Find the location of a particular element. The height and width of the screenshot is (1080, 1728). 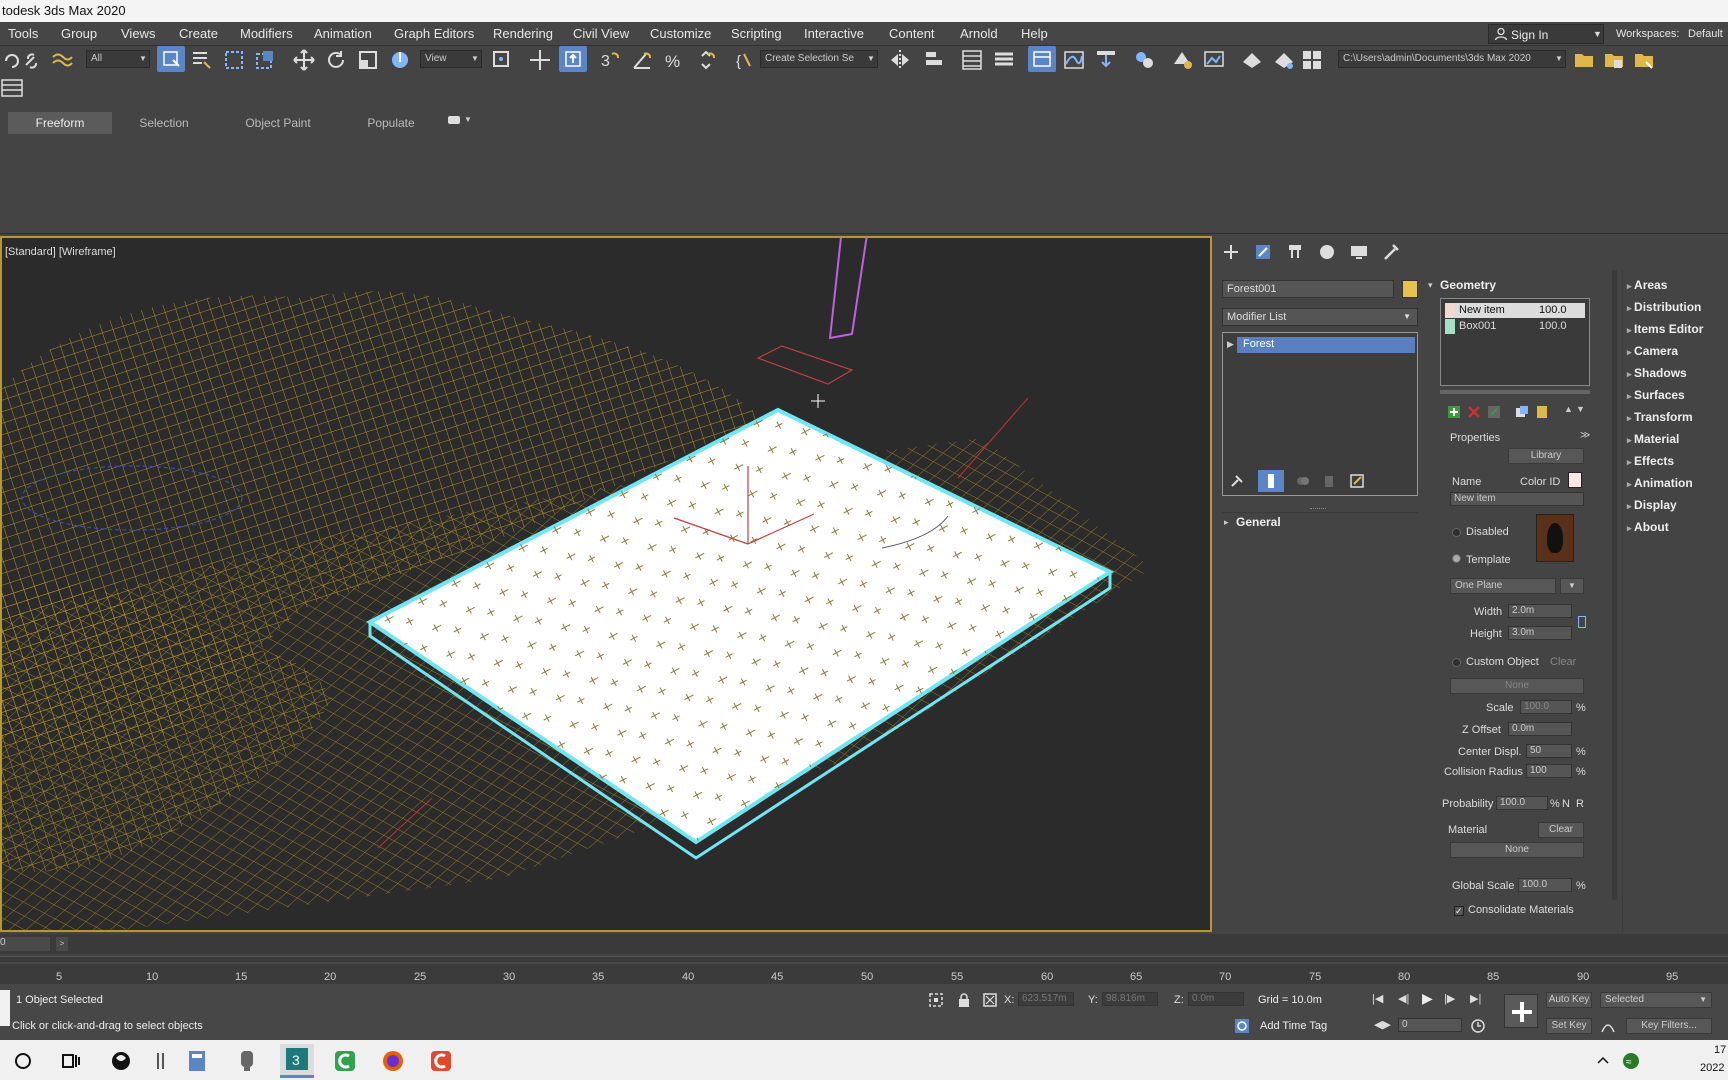

menu-group: Group is located at coordinates (79, 33).